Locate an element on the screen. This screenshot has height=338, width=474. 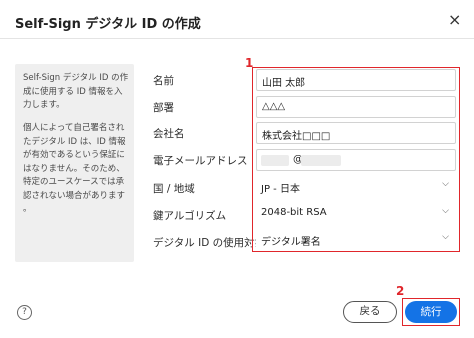
algorithm-select: 2048-bit RSA ⌵ is located at coordinates (356, 214).